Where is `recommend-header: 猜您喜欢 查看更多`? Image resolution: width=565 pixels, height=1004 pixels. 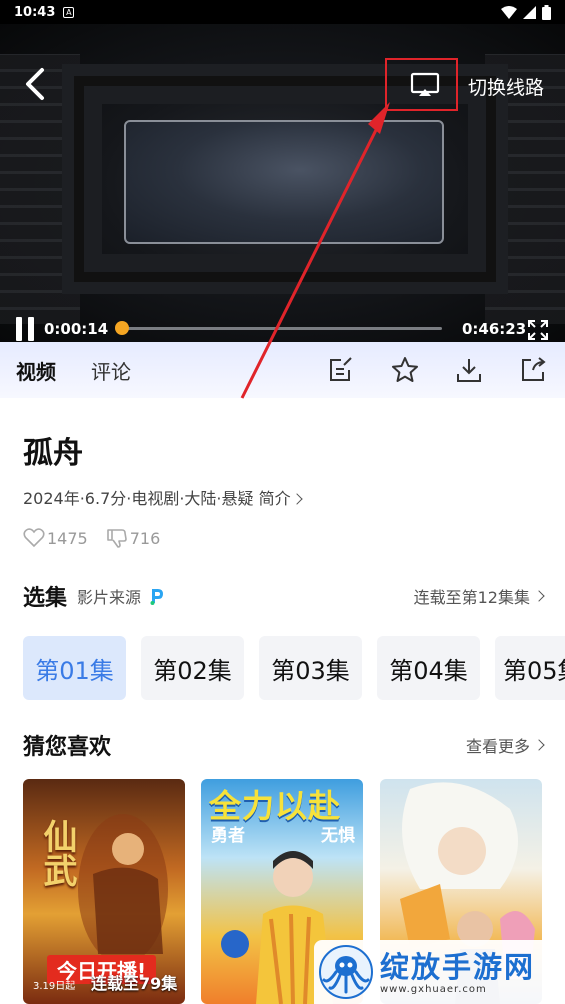
recommend-header: 猜您喜欢 查看更多 is located at coordinates (284, 745).